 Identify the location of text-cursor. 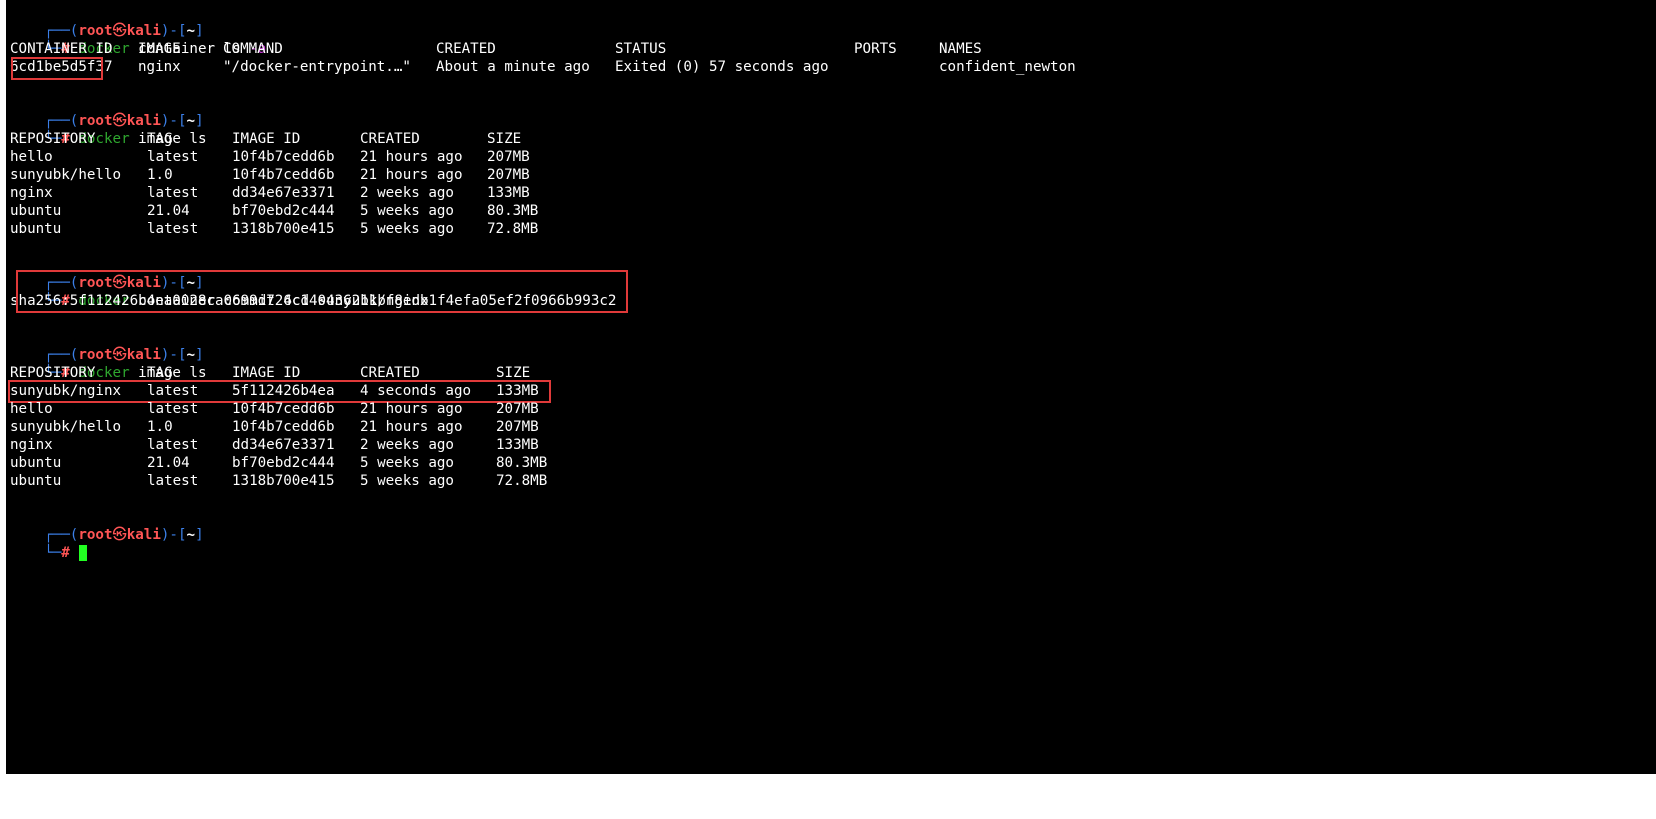
(83, 553).